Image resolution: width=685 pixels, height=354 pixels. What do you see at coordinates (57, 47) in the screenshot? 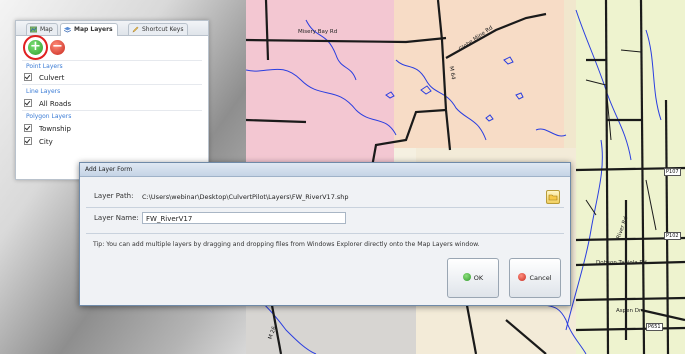
I see `remove-layer-button: −` at bounding box center [57, 47].